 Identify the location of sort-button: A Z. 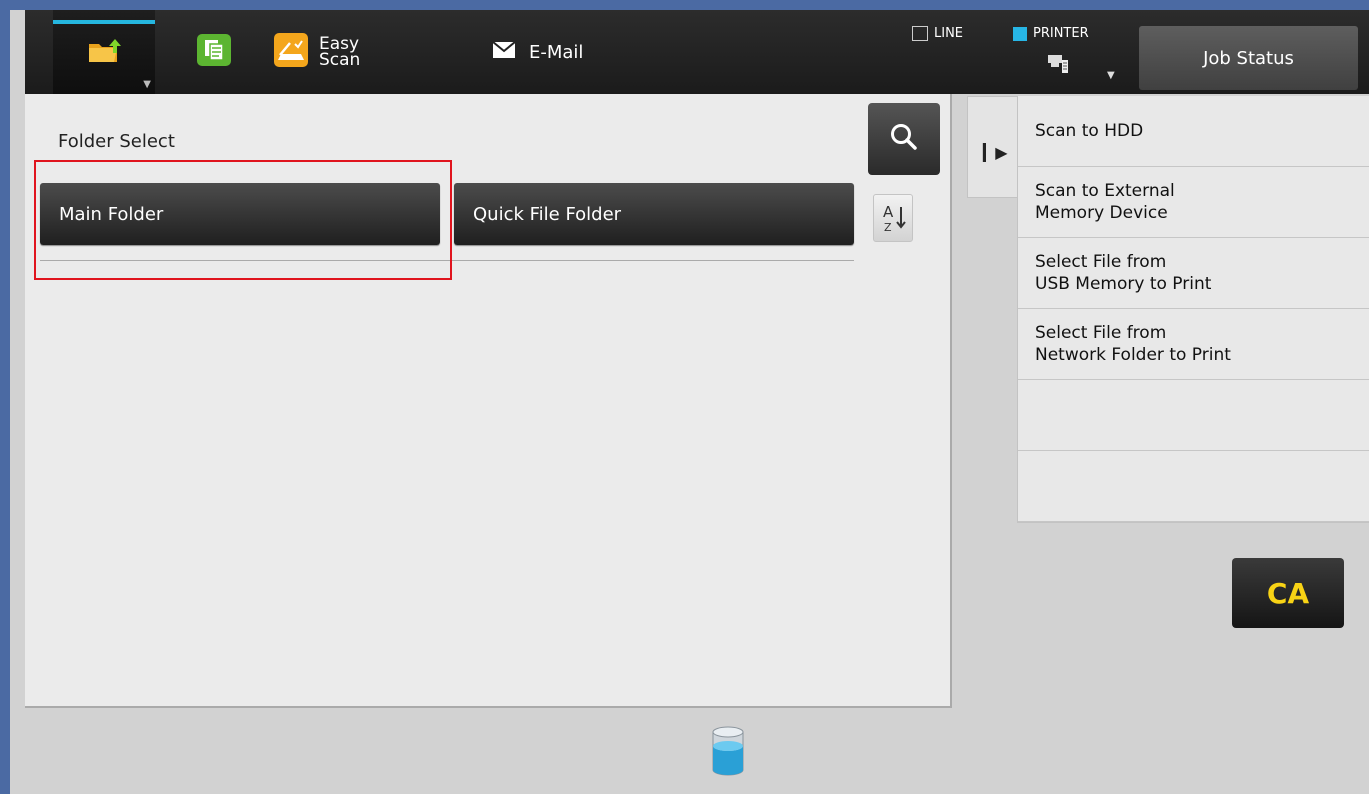
(893, 218).